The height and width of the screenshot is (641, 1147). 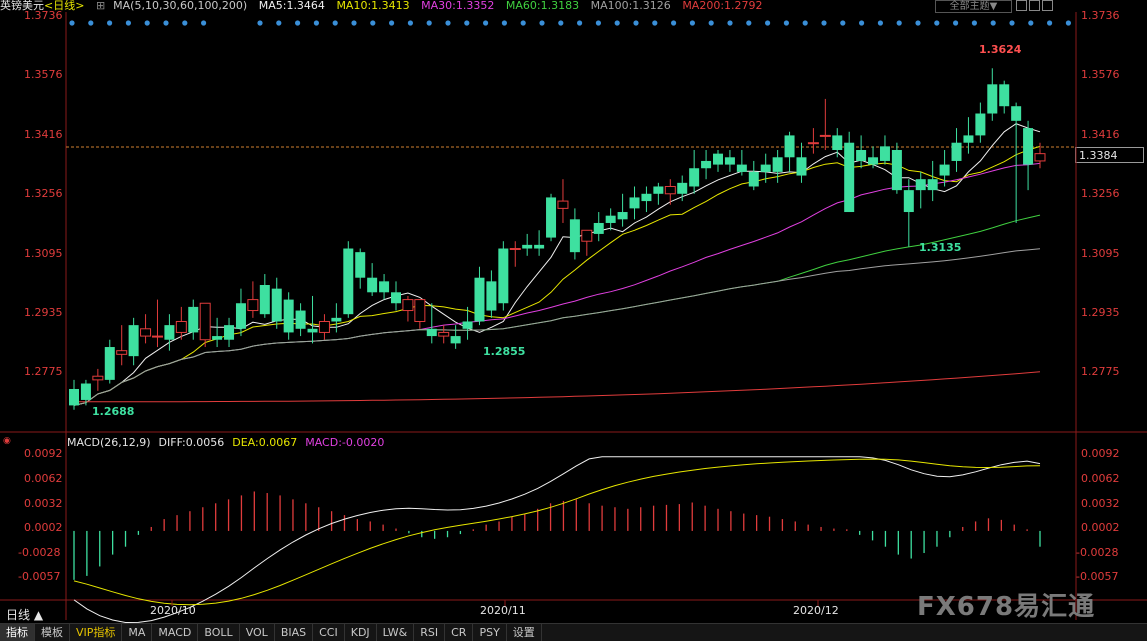 What do you see at coordinates (1100, 453) in the screenshot?
I see `macd-right-0: 0.0092` at bounding box center [1100, 453].